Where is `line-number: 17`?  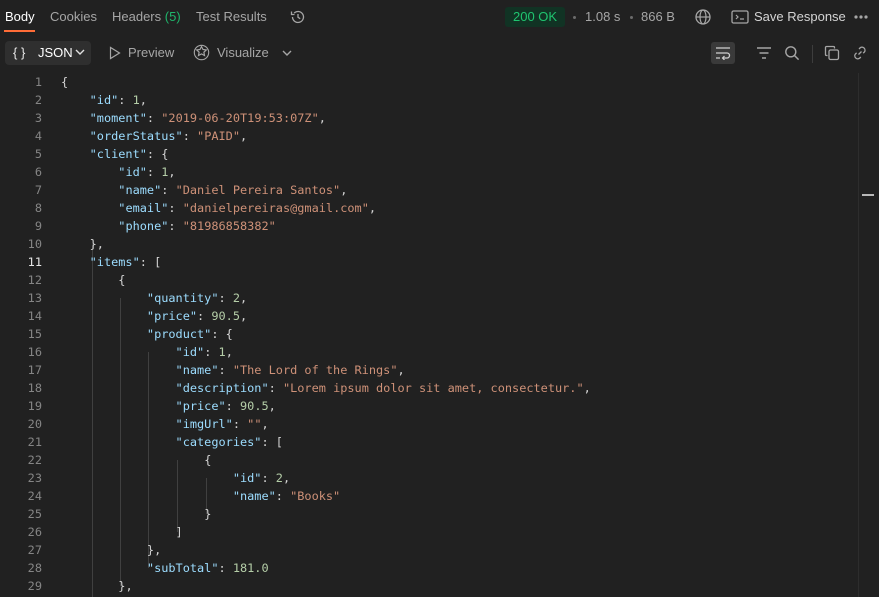
line-number: 17 is located at coordinates (34, 370).